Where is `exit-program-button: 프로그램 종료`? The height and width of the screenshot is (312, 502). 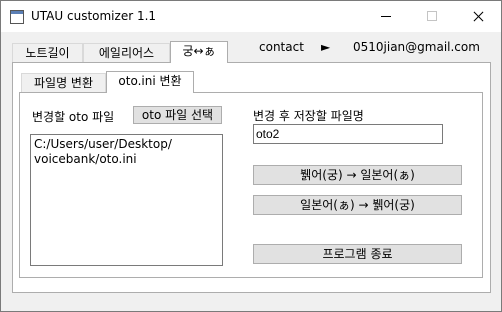 exit-program-button: 프로그램 종료 is located at coordinates (357, 254).